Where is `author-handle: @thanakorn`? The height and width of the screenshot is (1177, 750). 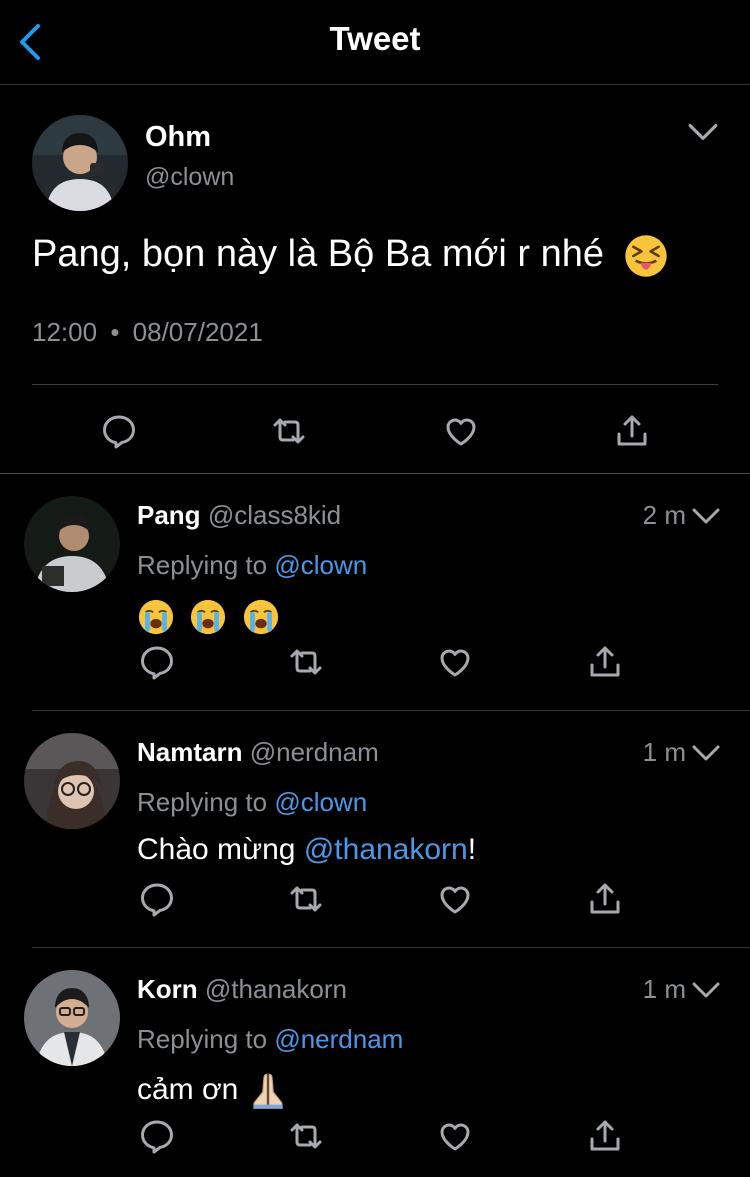 author-handle: @thanakorn is located at coordinates (276, 989).